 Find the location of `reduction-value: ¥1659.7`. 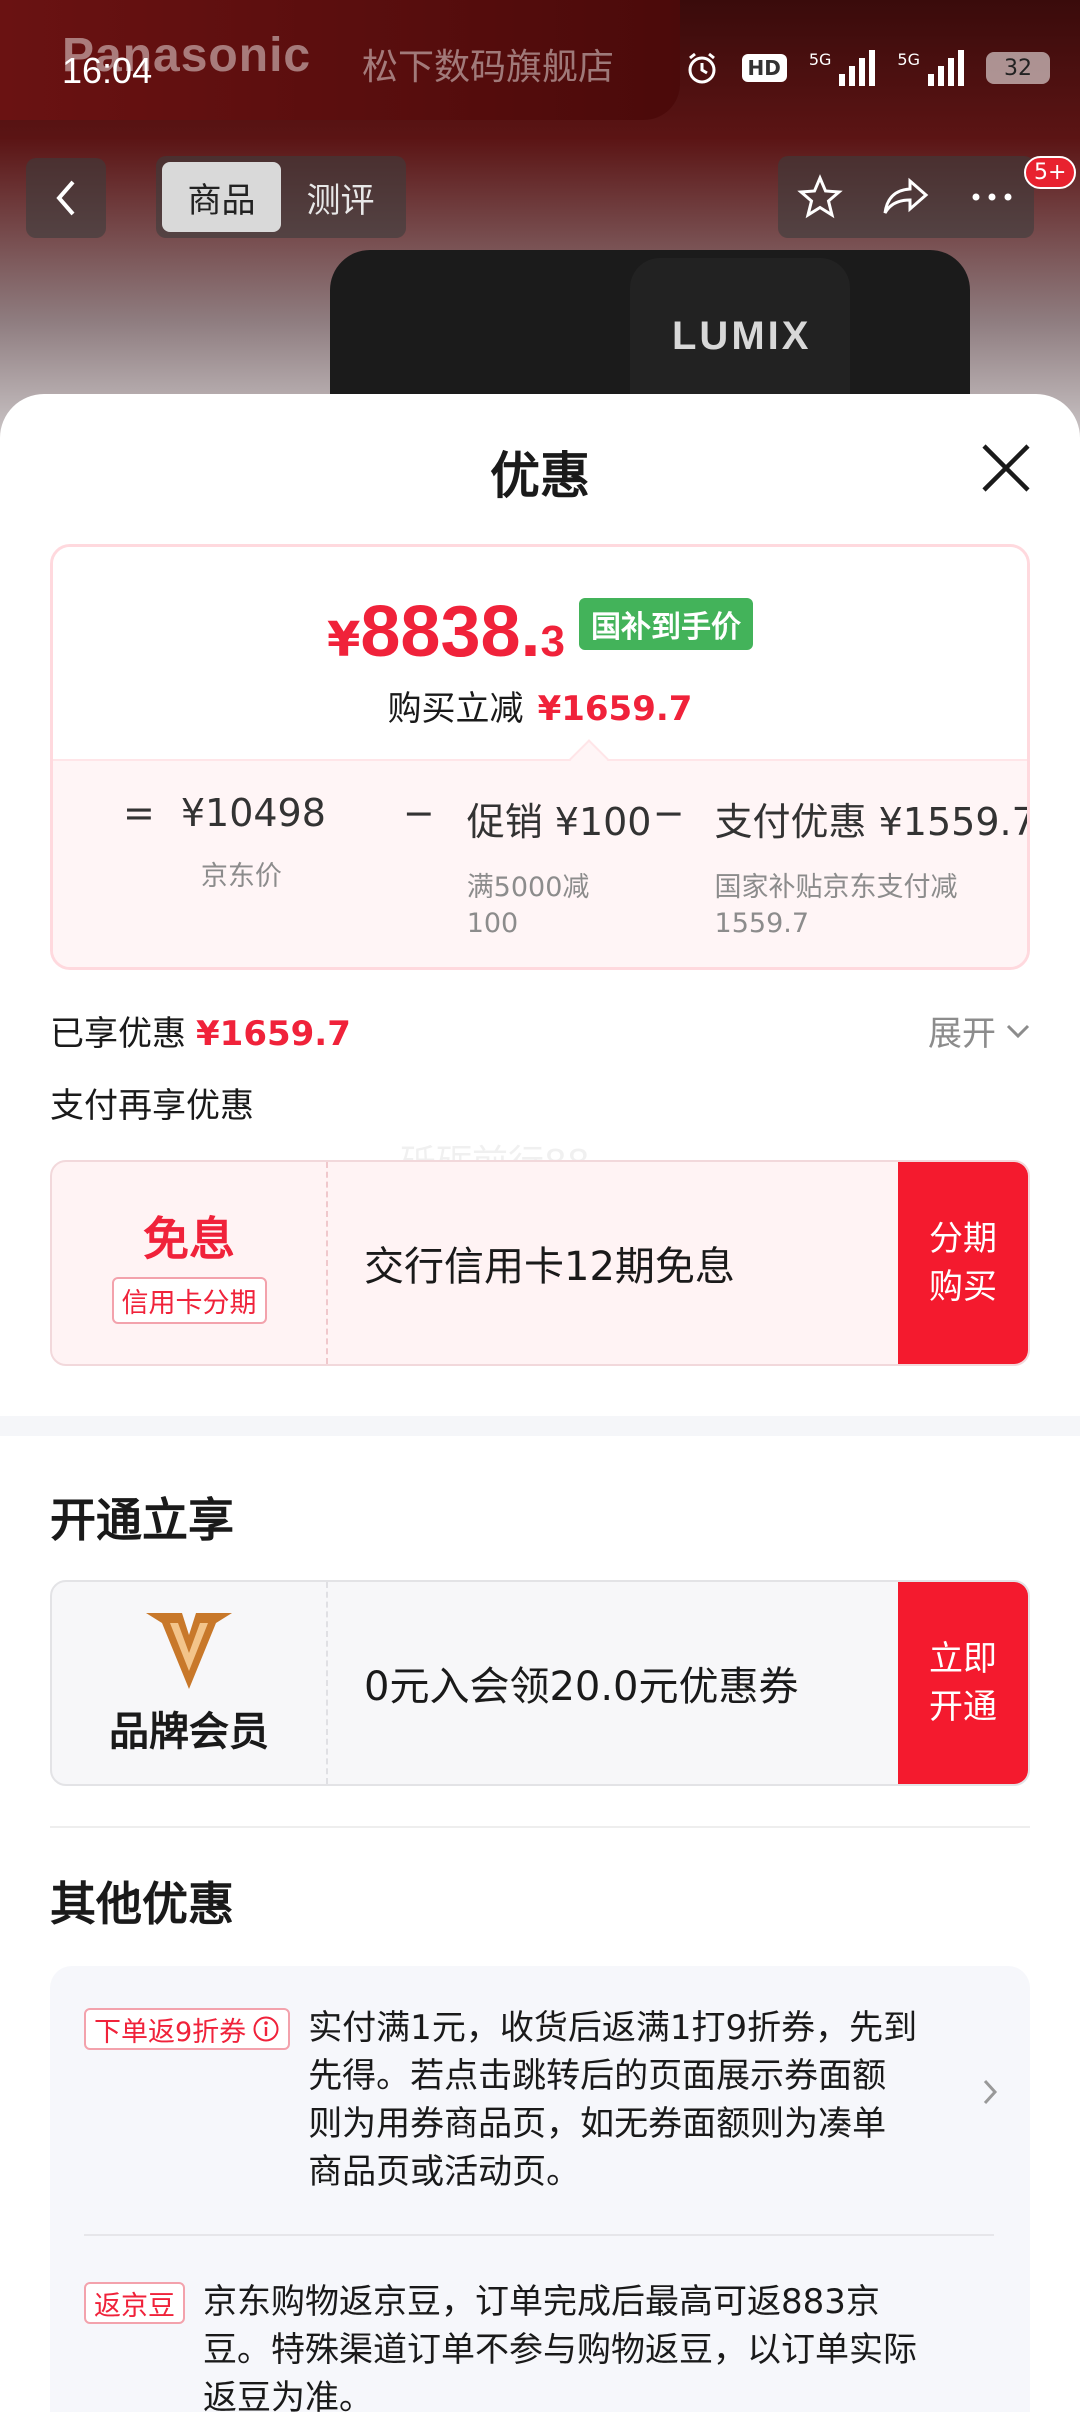

reduction-value: ¥1659.7 is located at coordinates (615, 709).